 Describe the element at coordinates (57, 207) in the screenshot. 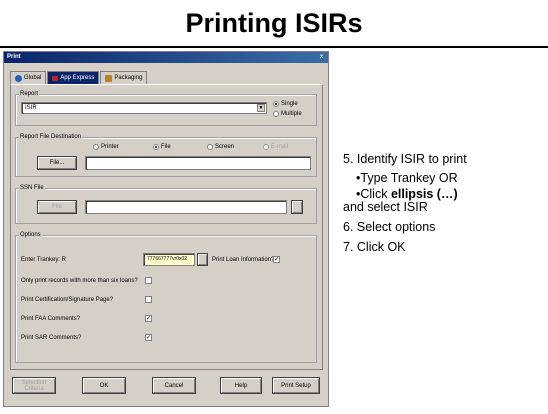

I see `ssn-file-button: File` at that location.